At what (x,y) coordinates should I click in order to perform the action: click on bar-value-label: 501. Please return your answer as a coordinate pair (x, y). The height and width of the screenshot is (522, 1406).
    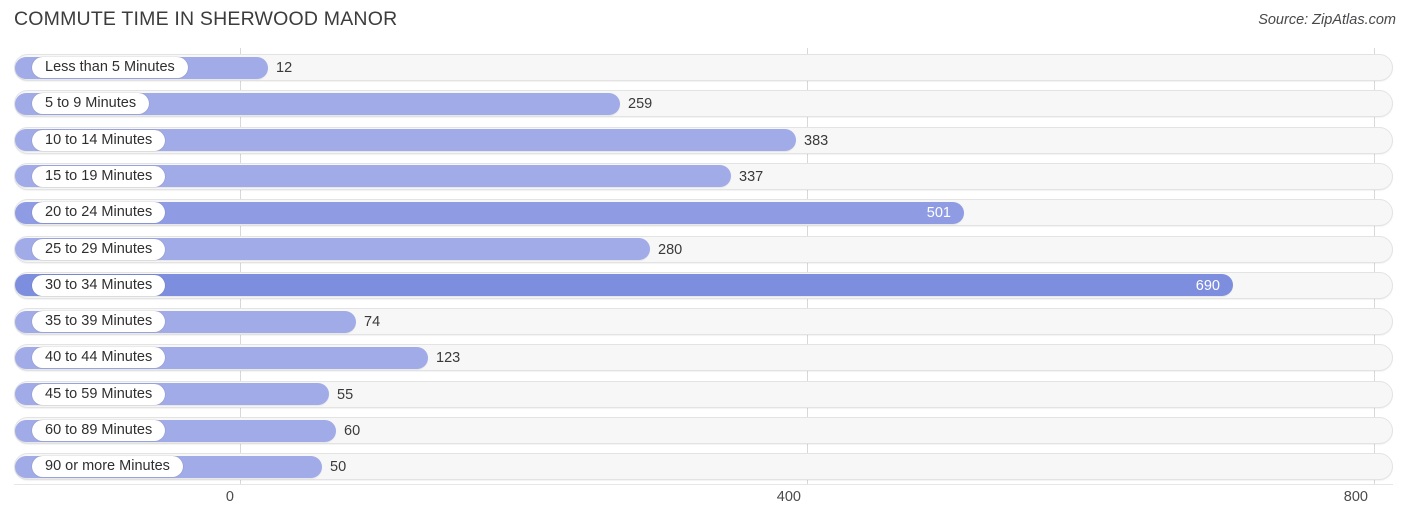
    Looking at the image, I should click on (938, 213).